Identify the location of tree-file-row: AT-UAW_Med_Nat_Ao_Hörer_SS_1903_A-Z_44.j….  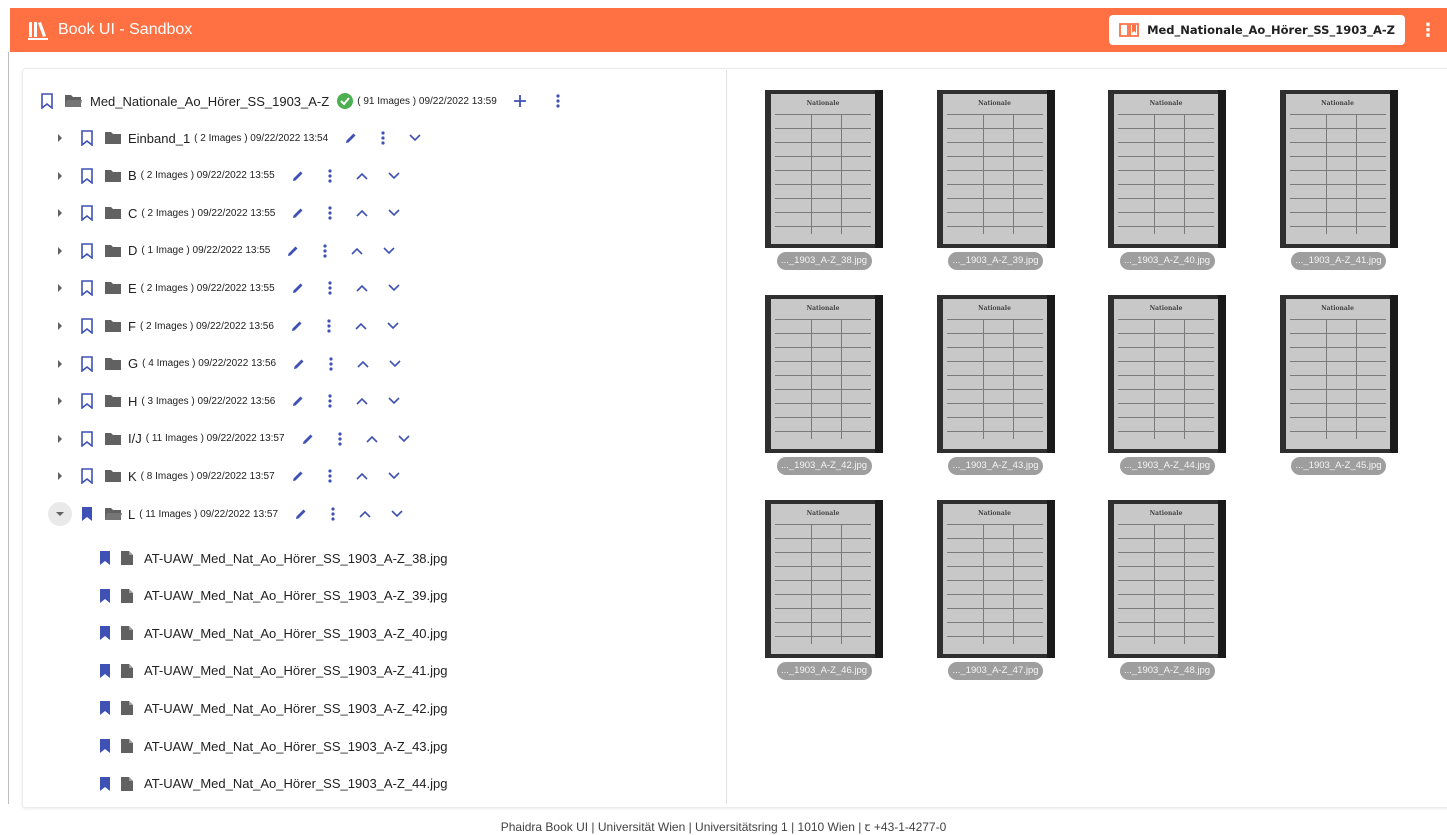
(272, 784).